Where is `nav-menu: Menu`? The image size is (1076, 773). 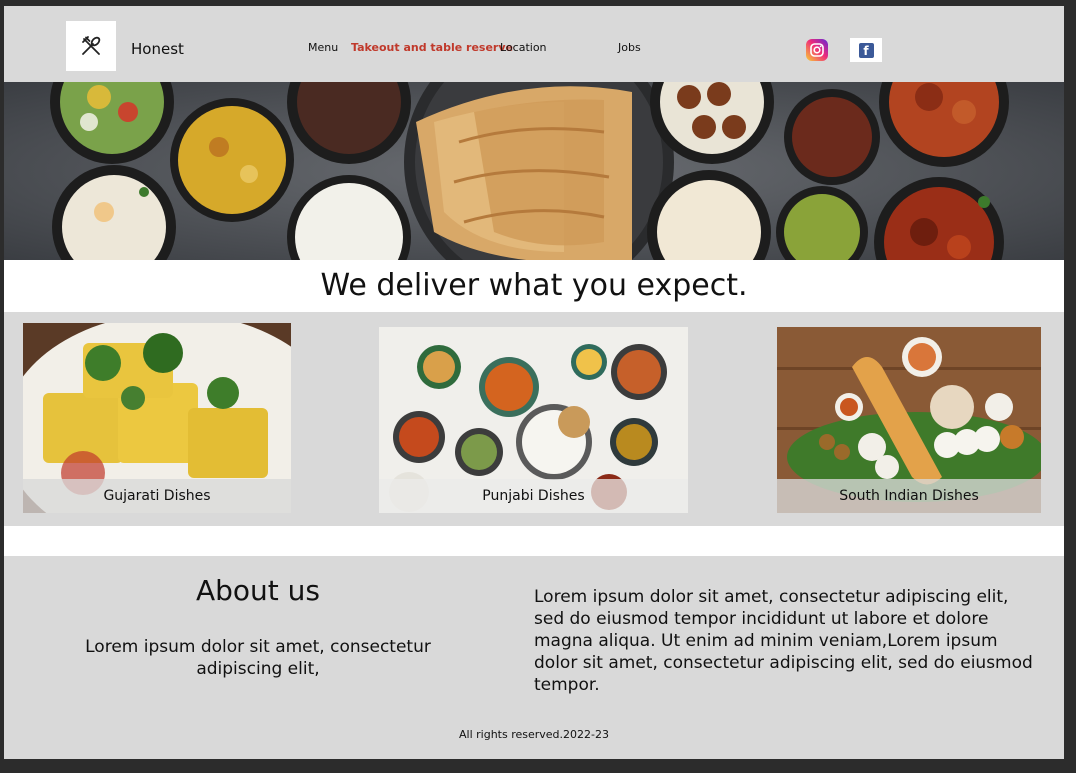 nav-menu: Menu is located at coordinates (323, 47).